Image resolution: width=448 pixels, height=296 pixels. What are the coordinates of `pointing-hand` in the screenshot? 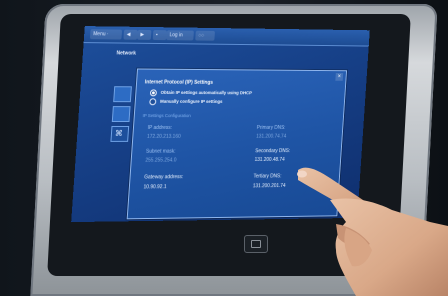 It's located at (372, 231).